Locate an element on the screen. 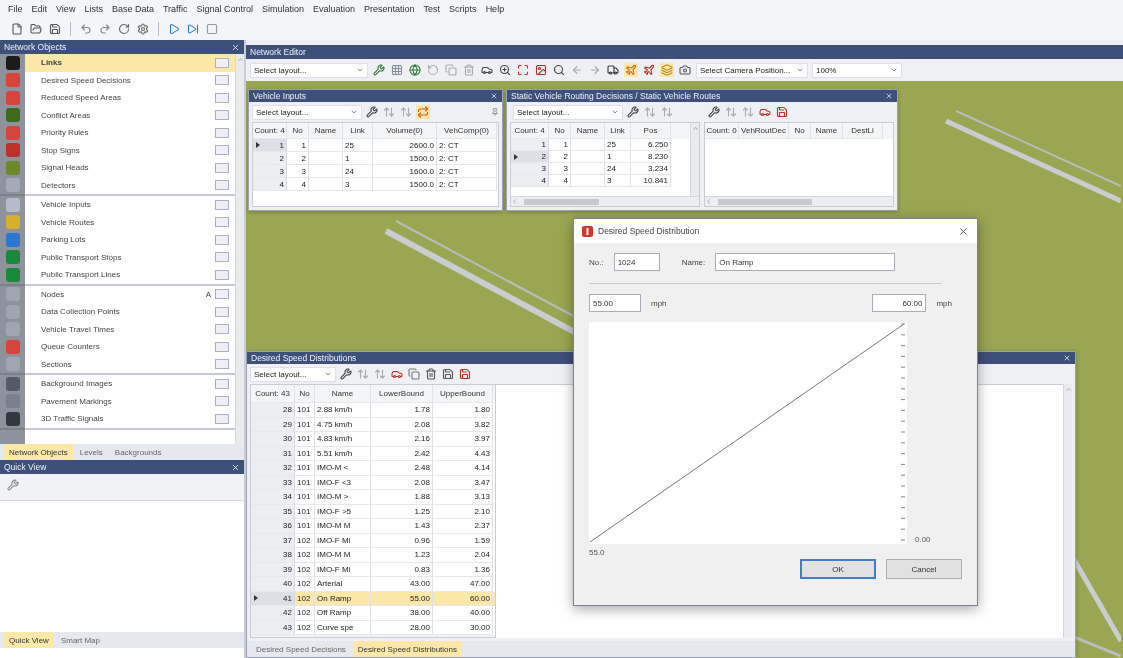 The image size is (1123, 658). undo-icon is located at coordinates (86, 29).